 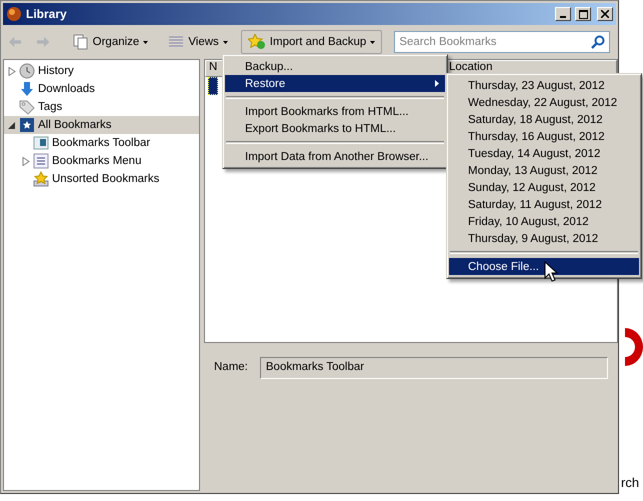 What do you see at coordinates (551, 272) in the screenshot?
I see `mouse-pointer-icon` at bounding box center [551, 272].